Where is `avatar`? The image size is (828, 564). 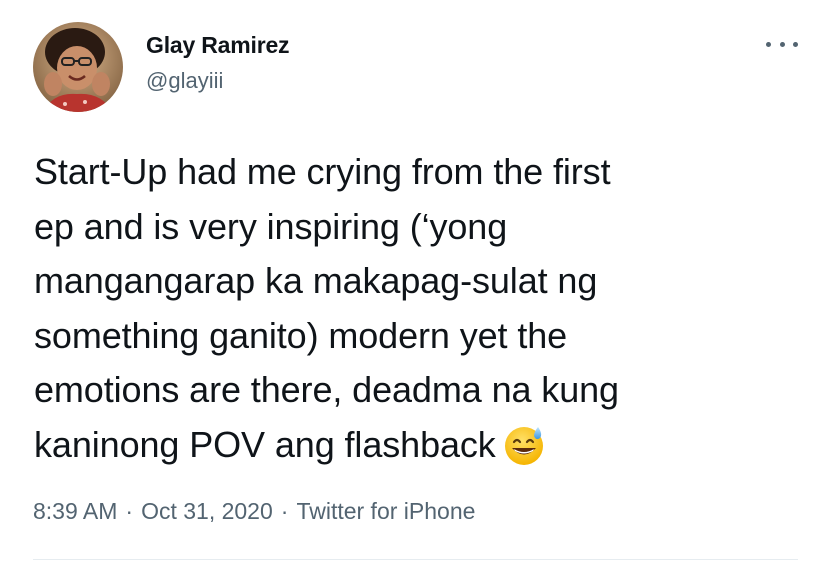
avatar is located at coordinates (78, 67).